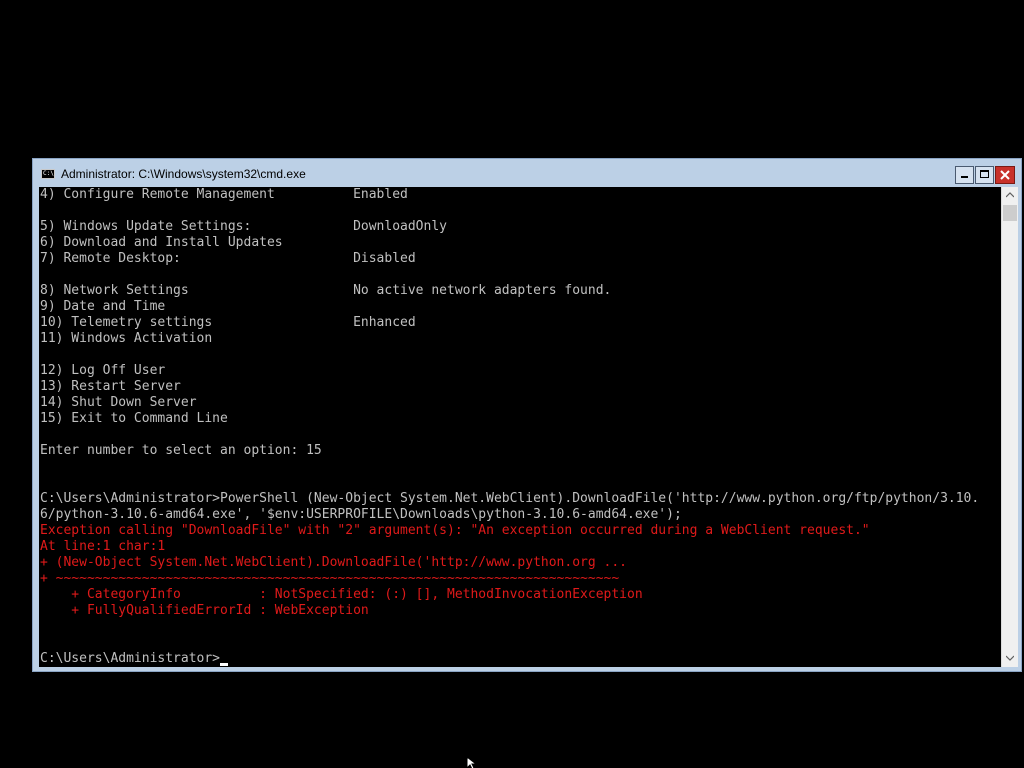 This screenshot has height=768, width=1024. What do you see at coordinates (224, 664) in the screenshot?
I see `text-cursor` at bounding box center [224, 664].